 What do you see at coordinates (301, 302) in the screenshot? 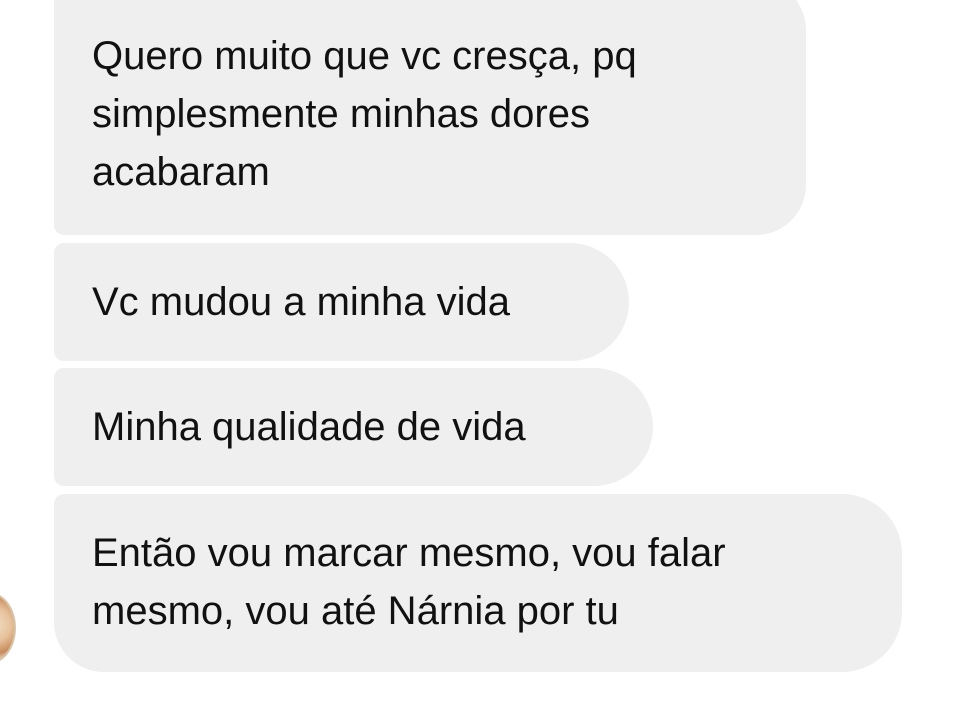
I see `message-text-line: Vc mudou a minha vida` at bounding box center [301, 302].